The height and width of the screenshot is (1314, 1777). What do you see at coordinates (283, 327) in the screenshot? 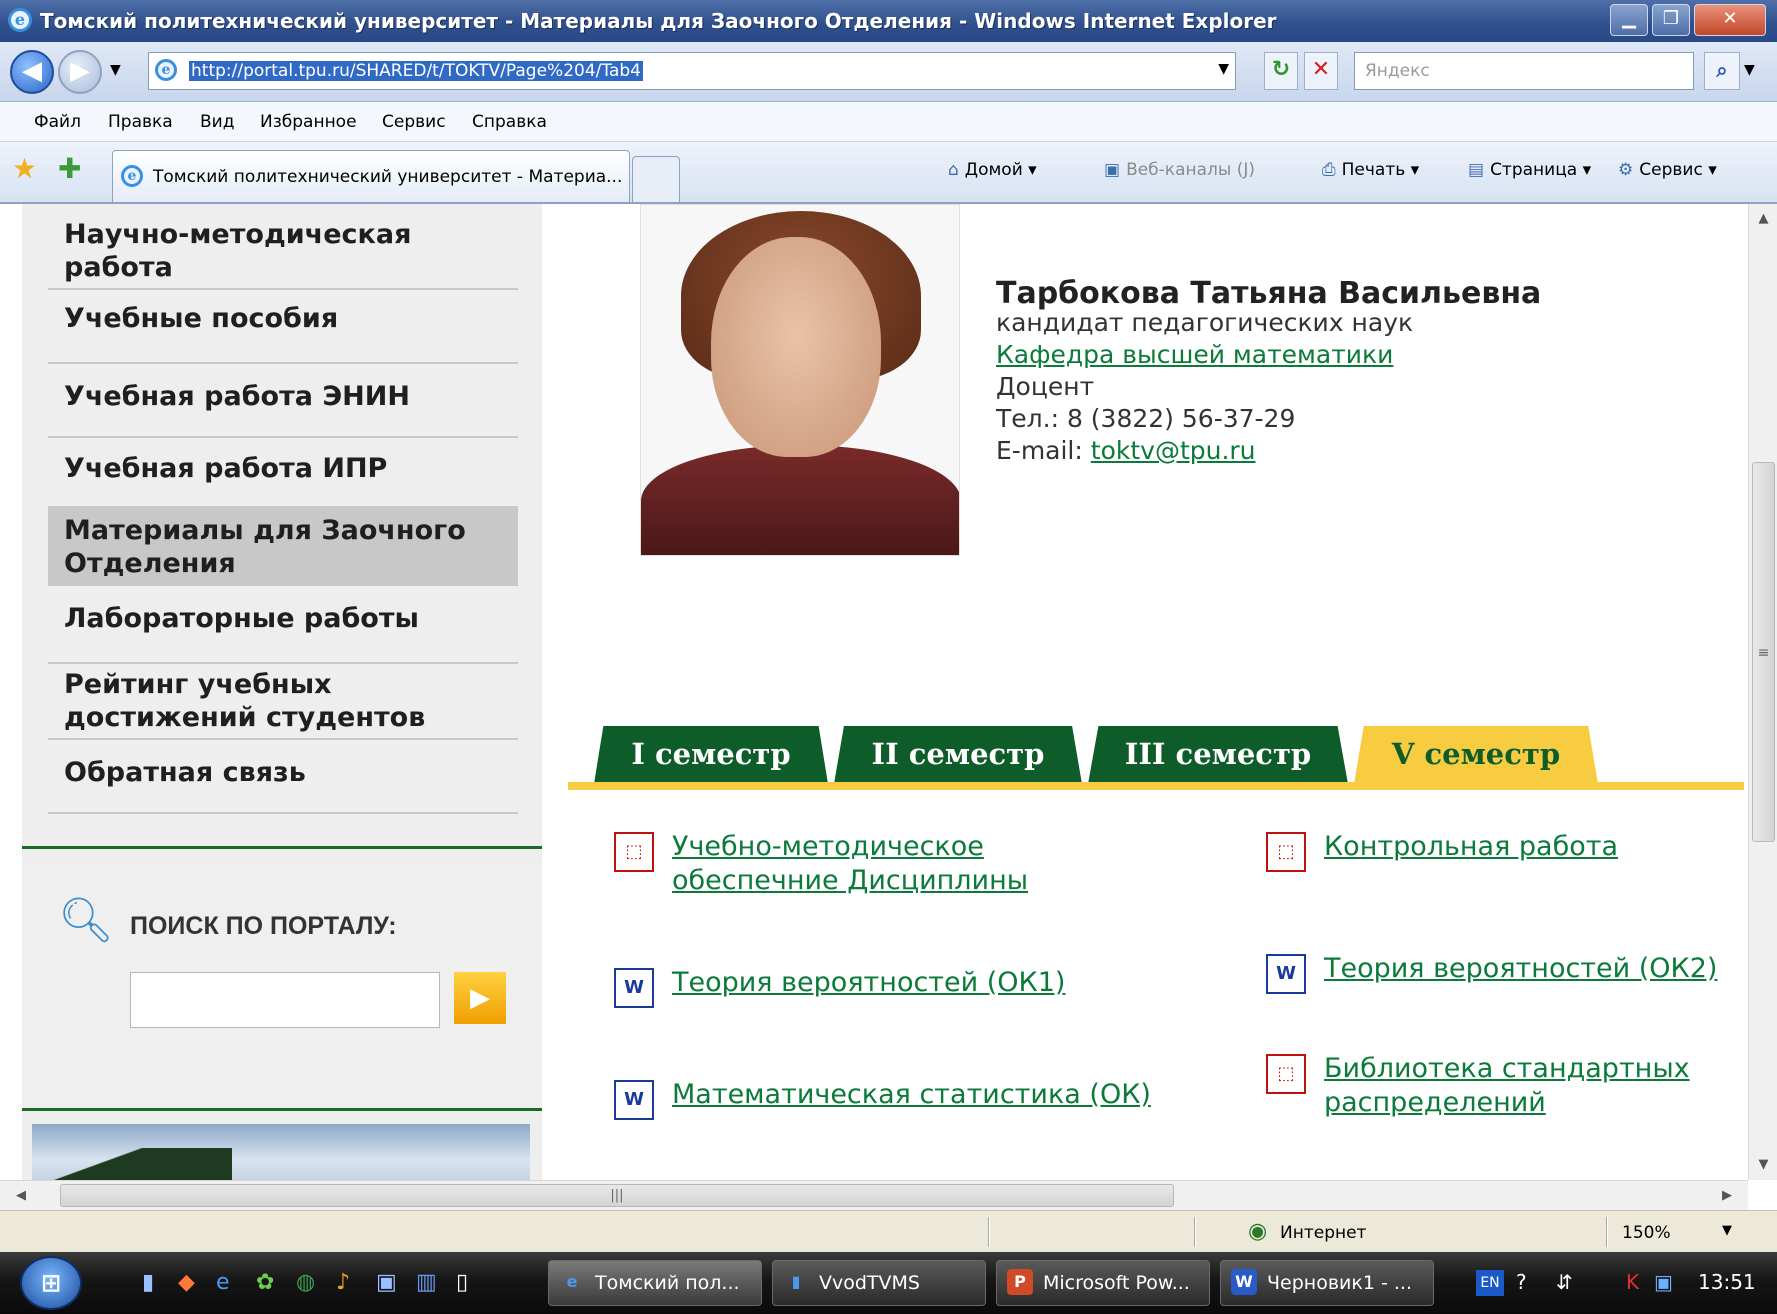
I see `sidebar-item-textbooks: Учебные пособия` at bounding box center [283, 327].